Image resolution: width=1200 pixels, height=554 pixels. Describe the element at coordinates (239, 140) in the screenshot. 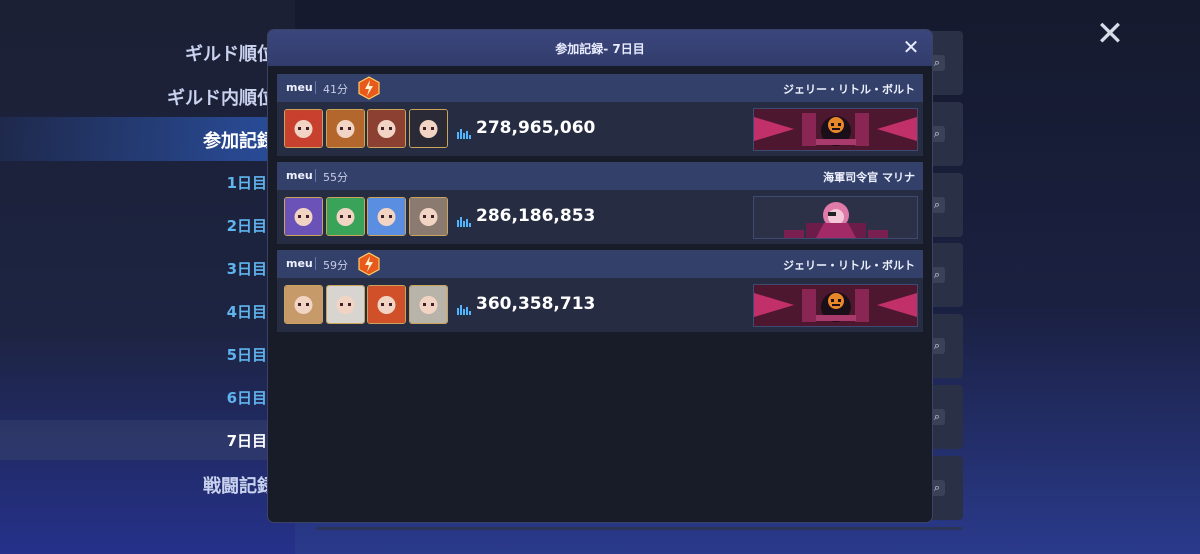

I see `sidebar-item-participation: 参加記録` at that location.